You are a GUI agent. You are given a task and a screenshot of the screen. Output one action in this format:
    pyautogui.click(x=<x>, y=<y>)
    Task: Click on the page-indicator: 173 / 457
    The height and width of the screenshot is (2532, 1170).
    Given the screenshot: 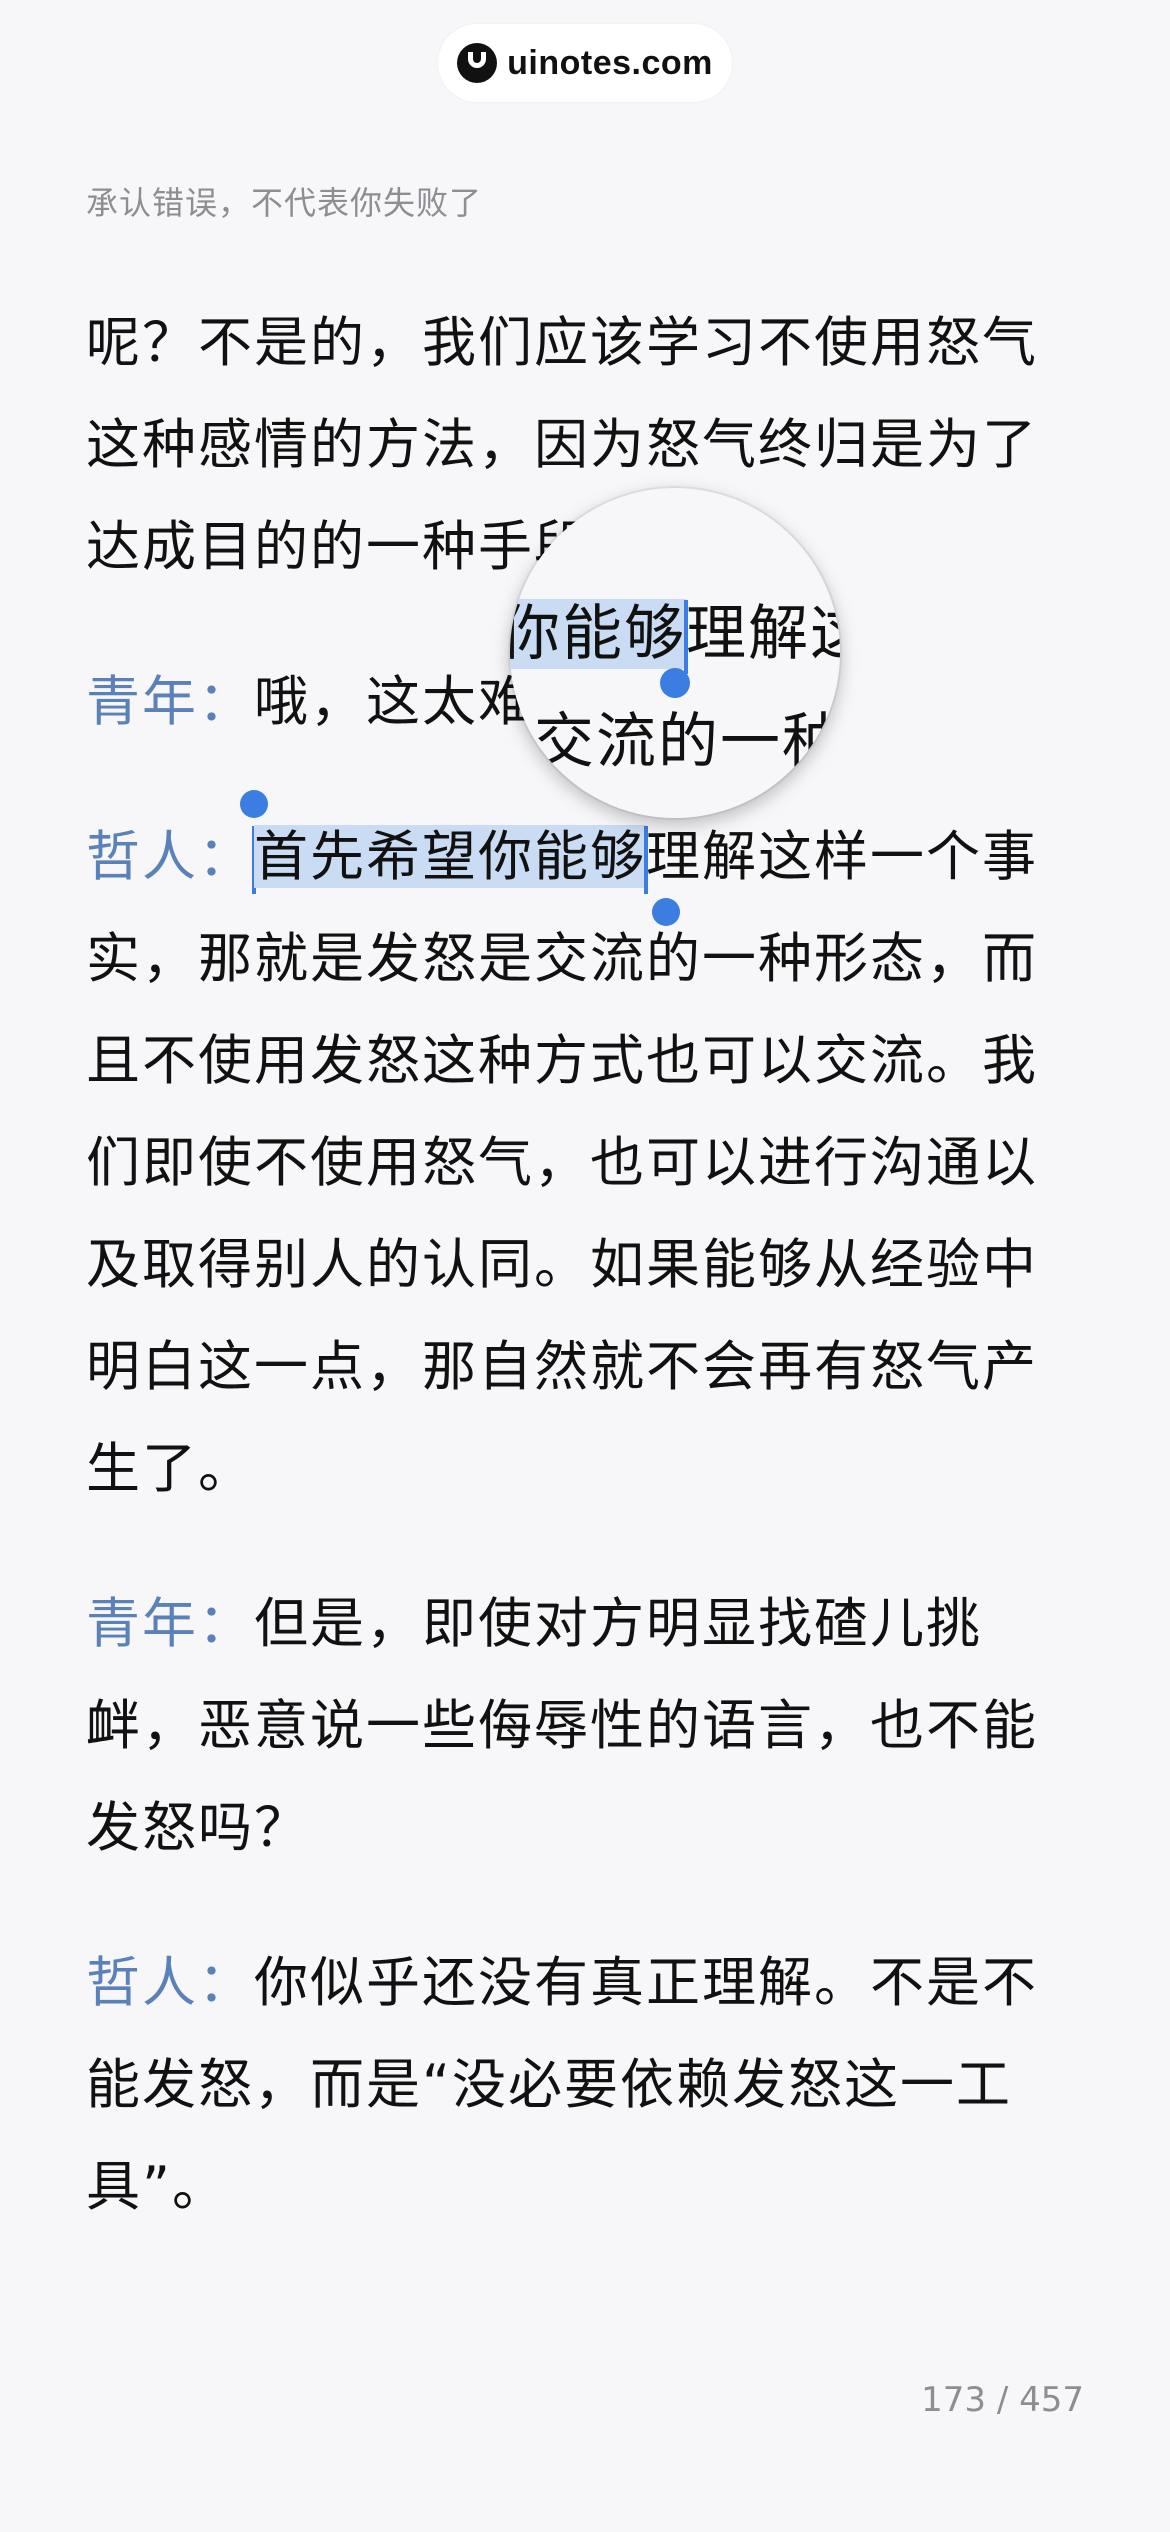 What is the action you would take?
    pyautogui.click(x=1002, y=2400)
    